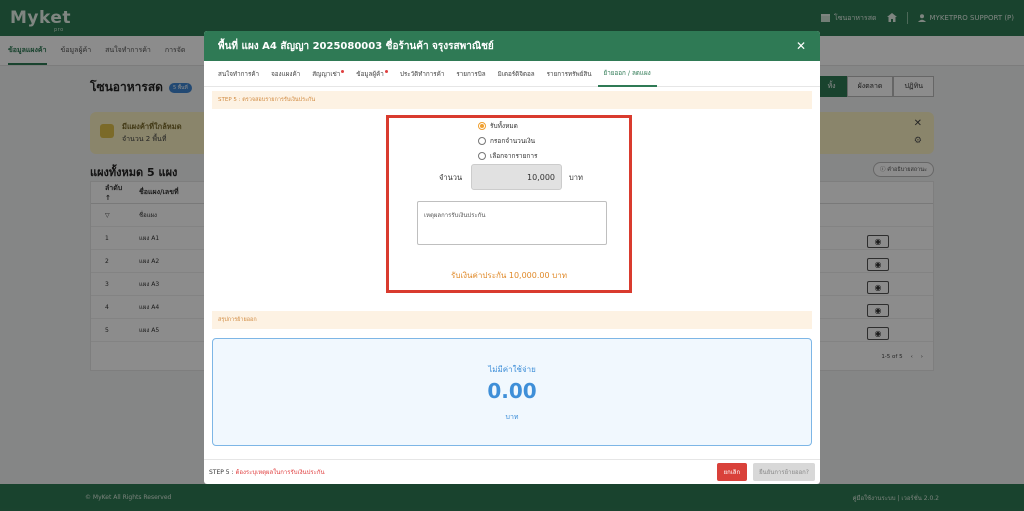 The image size is (1024, 511). I want to click on tab-history: ประวัติทำการค้า, so click(422, 74).